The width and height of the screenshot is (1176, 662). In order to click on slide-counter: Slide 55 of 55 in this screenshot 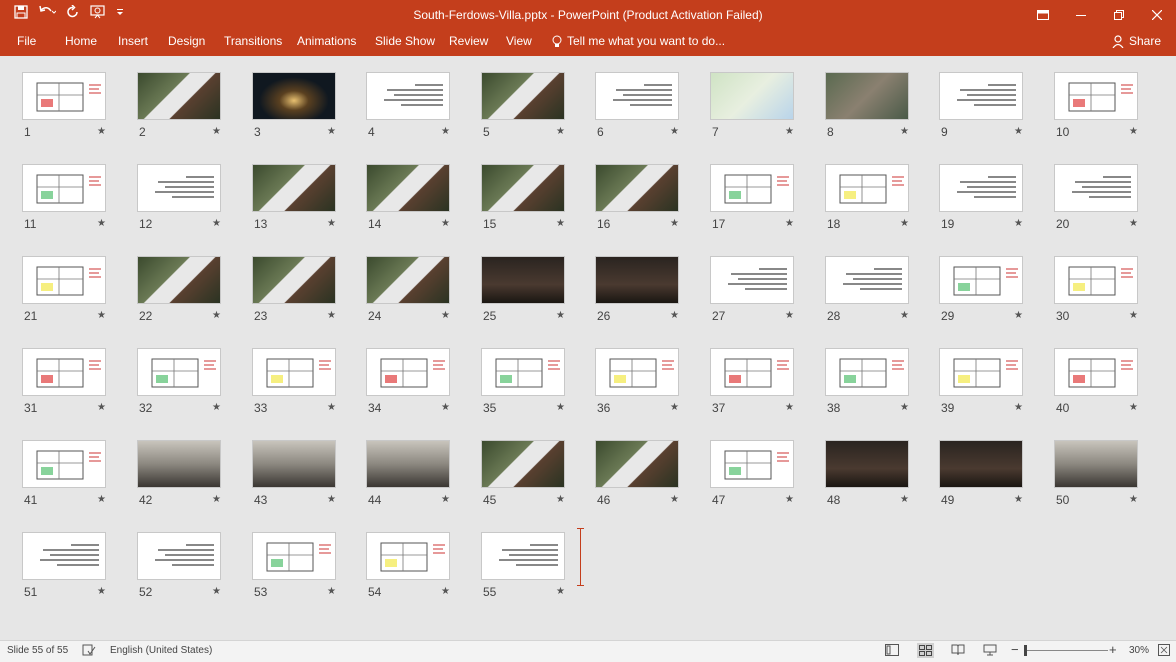, I will do `click(37, 650)`.